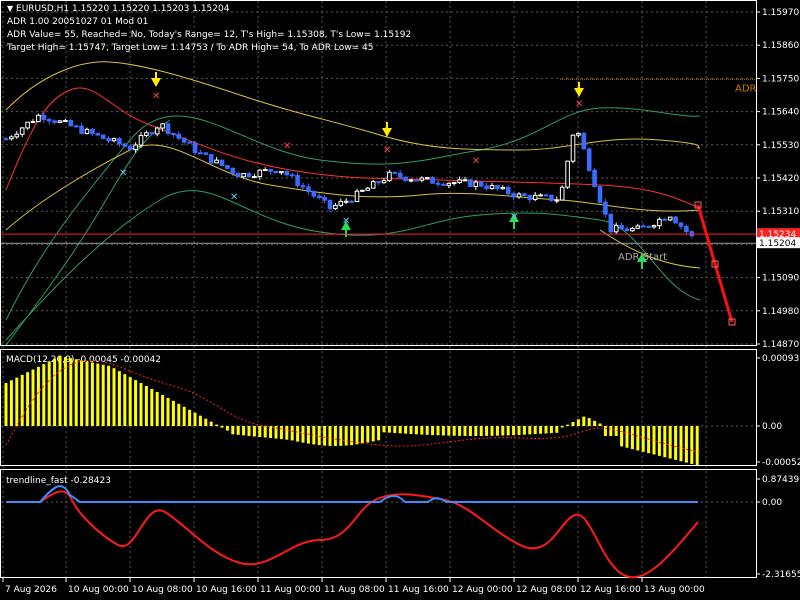  Describe the element at coordinates (772, 503) in the screenshot. I see `trend-tick-label: 0.00` at that location.